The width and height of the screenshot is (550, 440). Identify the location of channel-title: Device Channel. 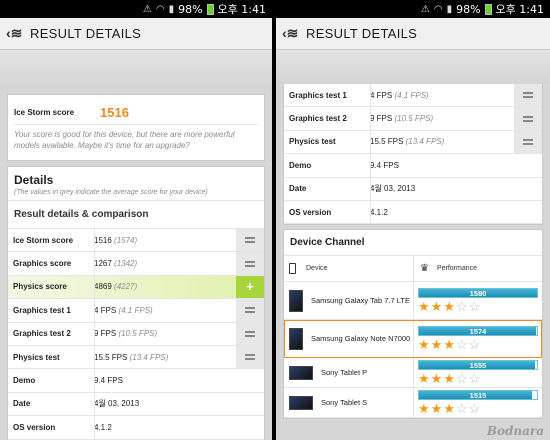
(413, 243).